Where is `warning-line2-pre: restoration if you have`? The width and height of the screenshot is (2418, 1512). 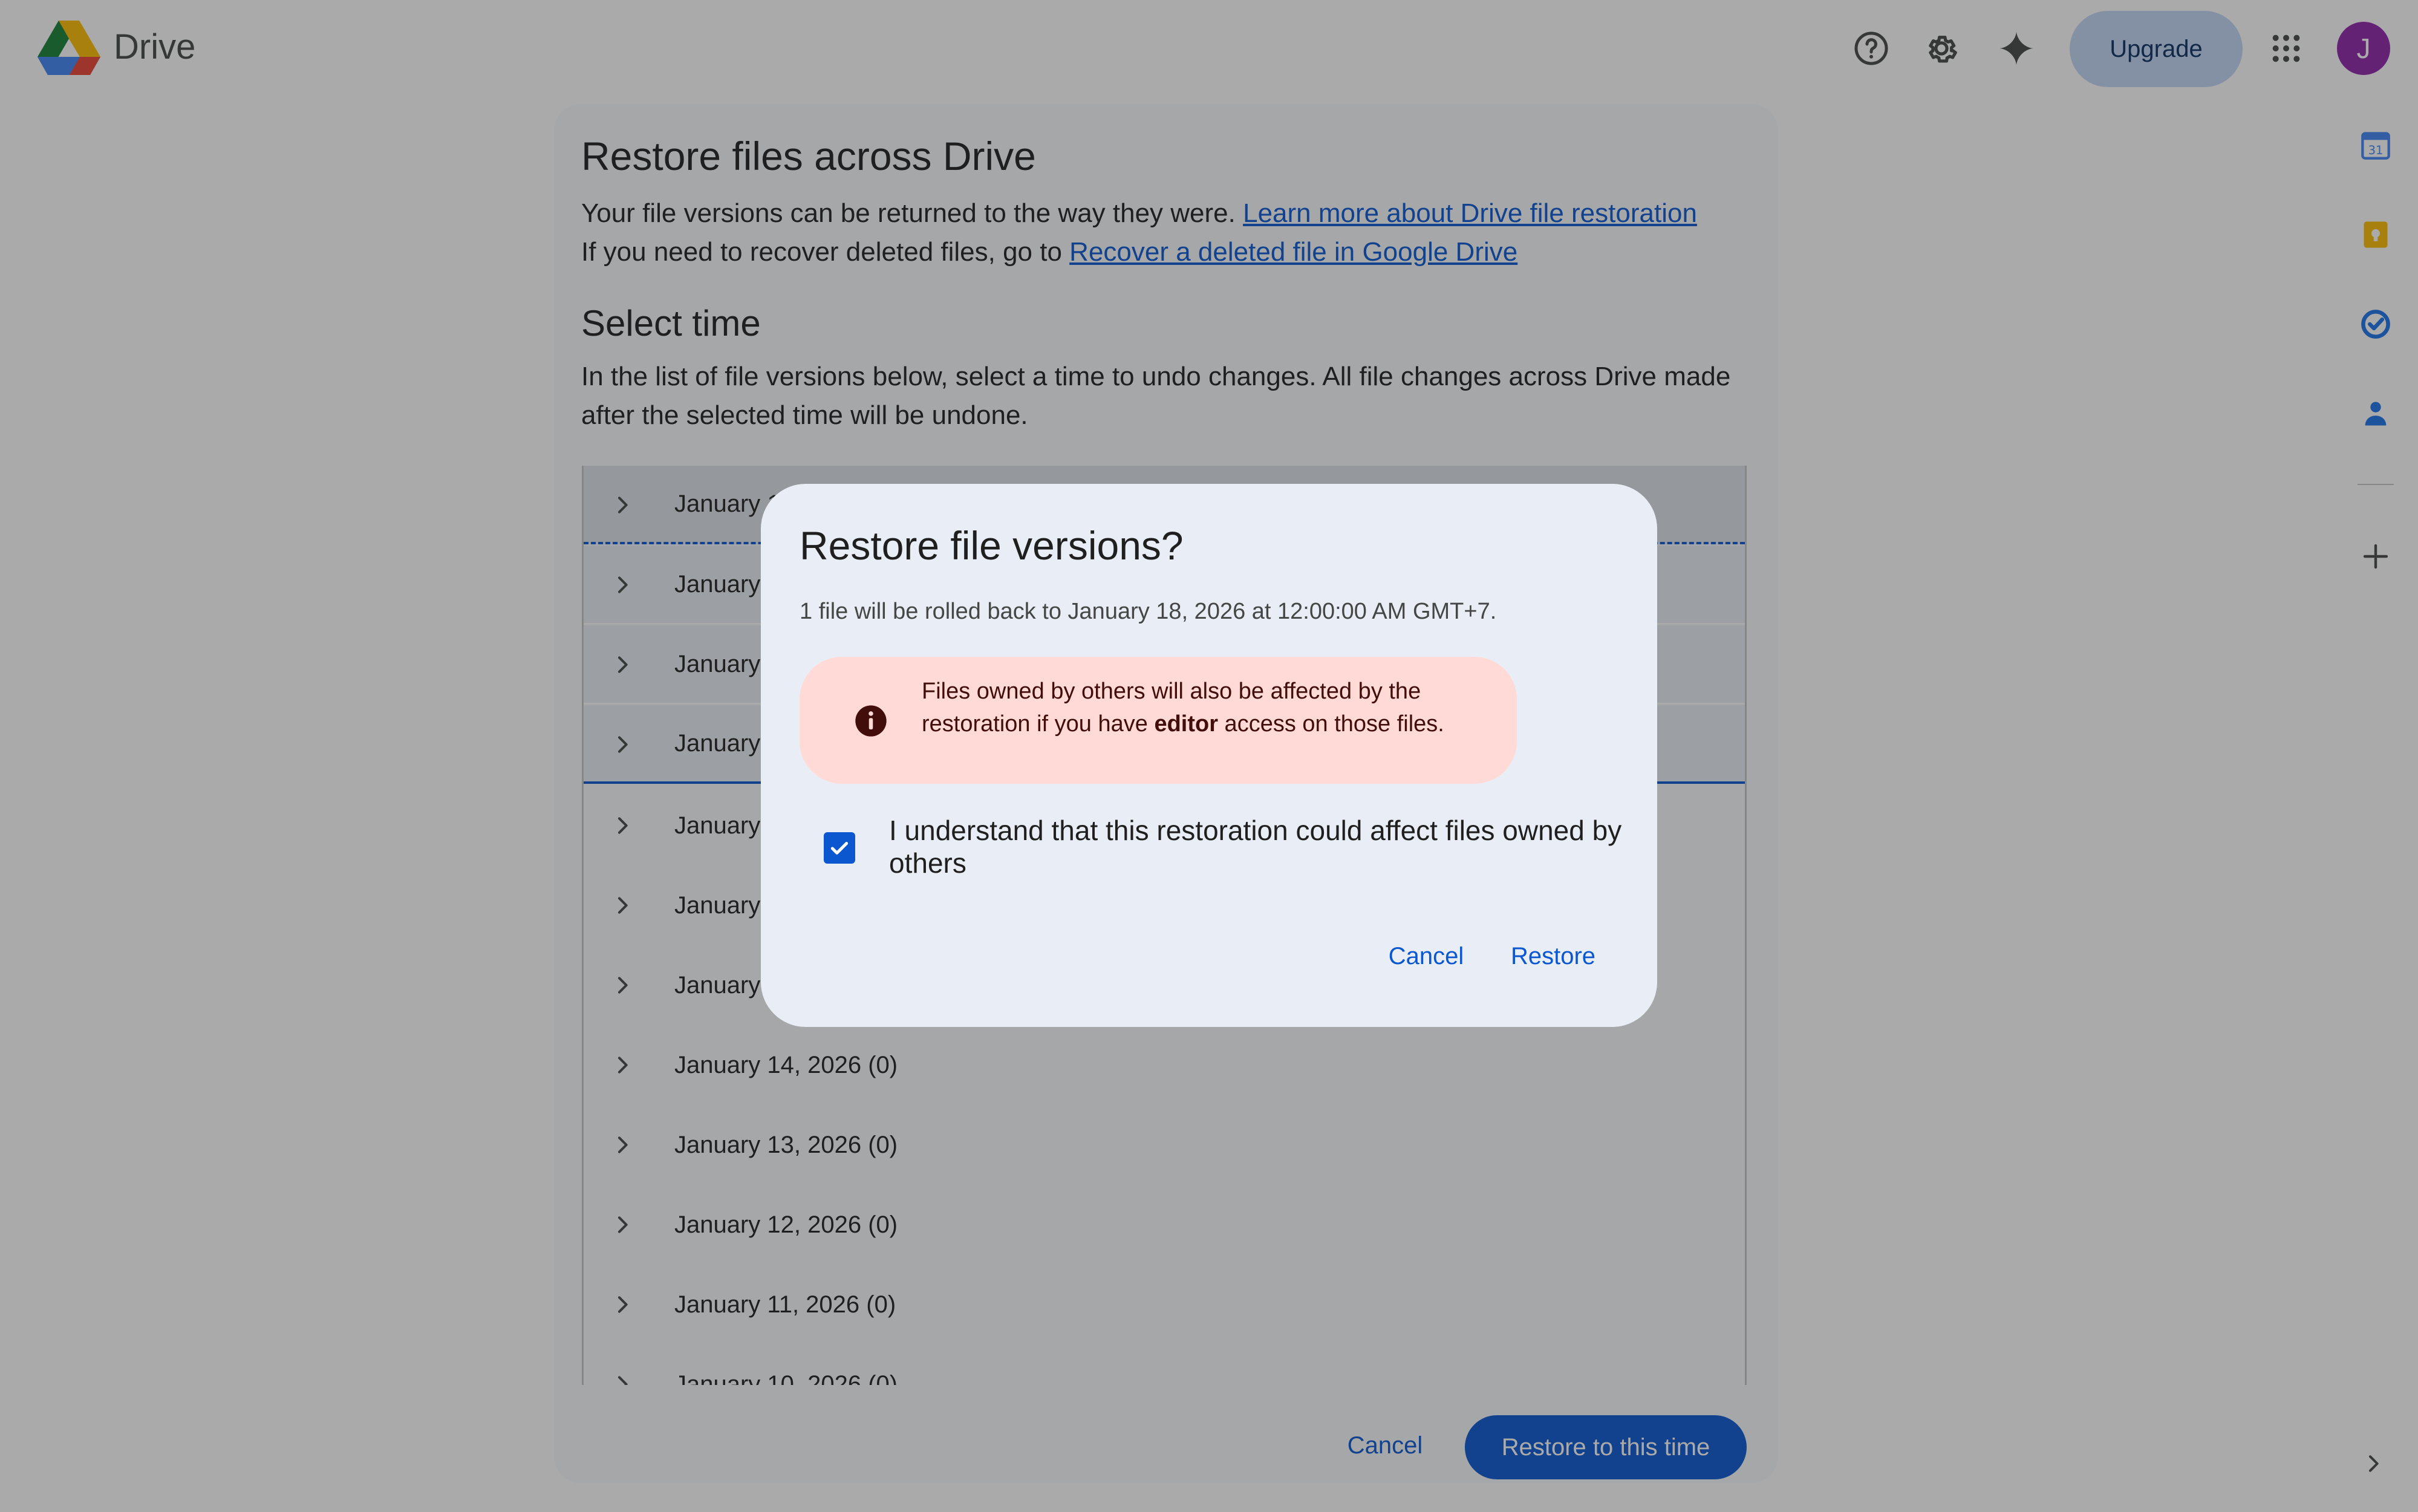
warning-line2-pre: restoration if you have is located at coordinates (1038, 724).